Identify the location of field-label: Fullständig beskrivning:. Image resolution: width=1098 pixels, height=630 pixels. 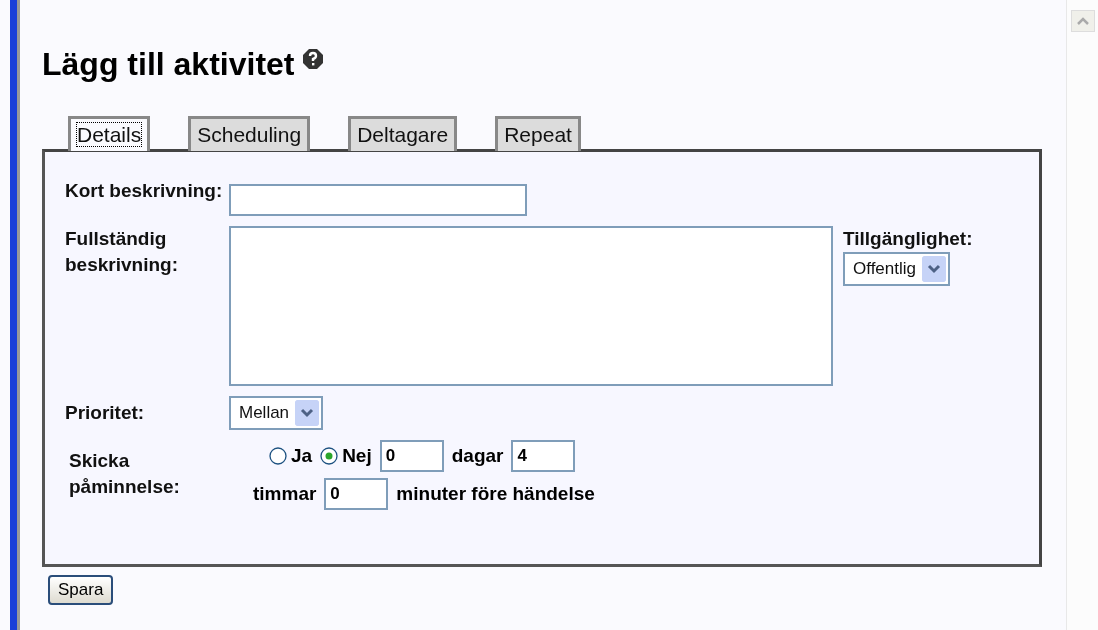
(122, 252).